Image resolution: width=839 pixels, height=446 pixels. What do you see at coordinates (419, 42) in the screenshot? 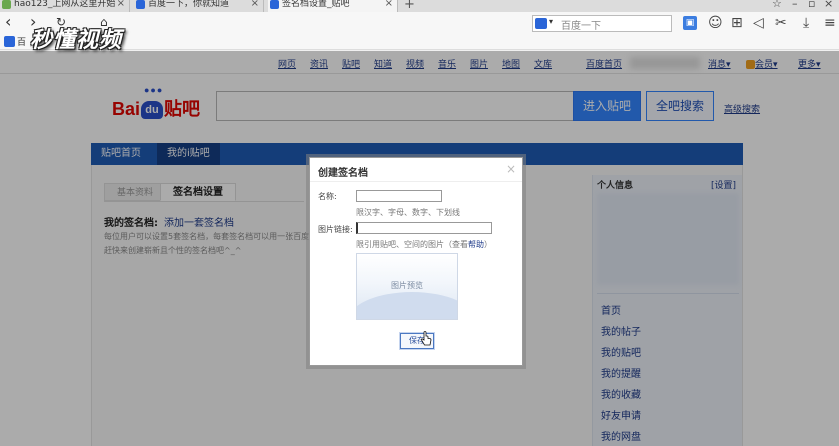
I see `bookmarks-bar: 百` at bounding box center [419, 42].